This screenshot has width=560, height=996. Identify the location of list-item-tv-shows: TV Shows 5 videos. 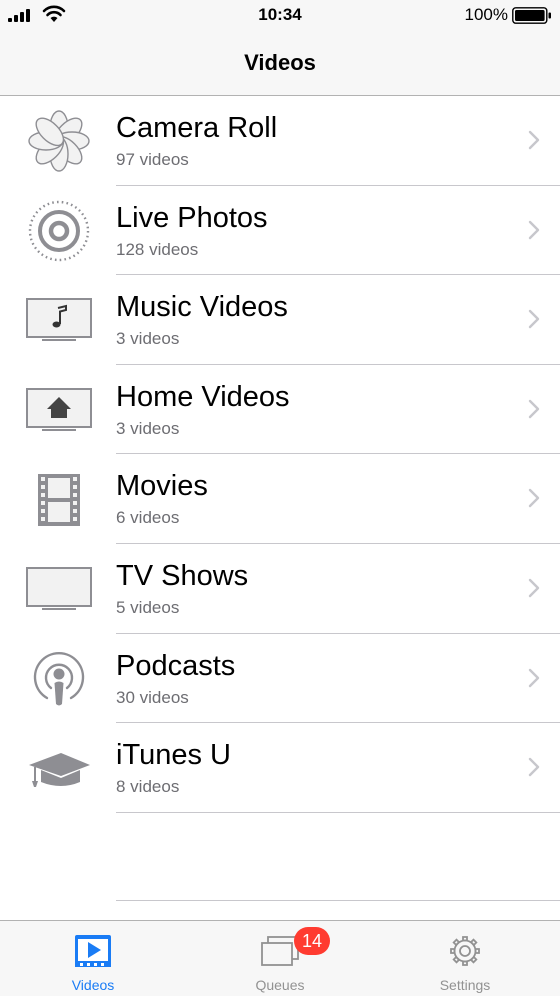
(280, 589).